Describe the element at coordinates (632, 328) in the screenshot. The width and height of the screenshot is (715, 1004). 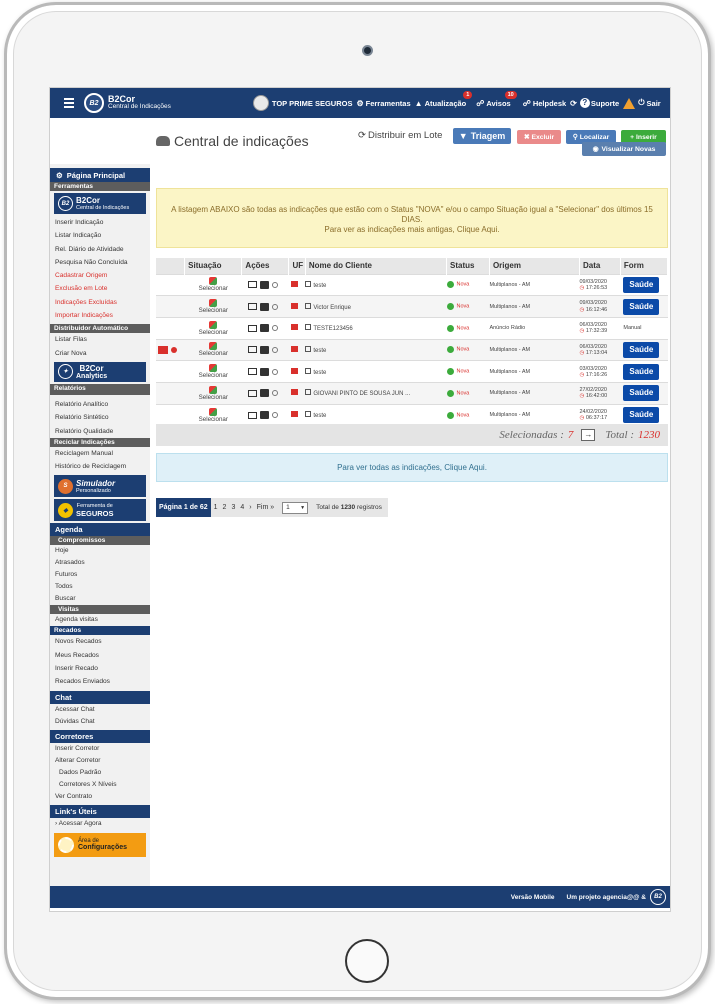
I see `form-manual: Manual` at that location.